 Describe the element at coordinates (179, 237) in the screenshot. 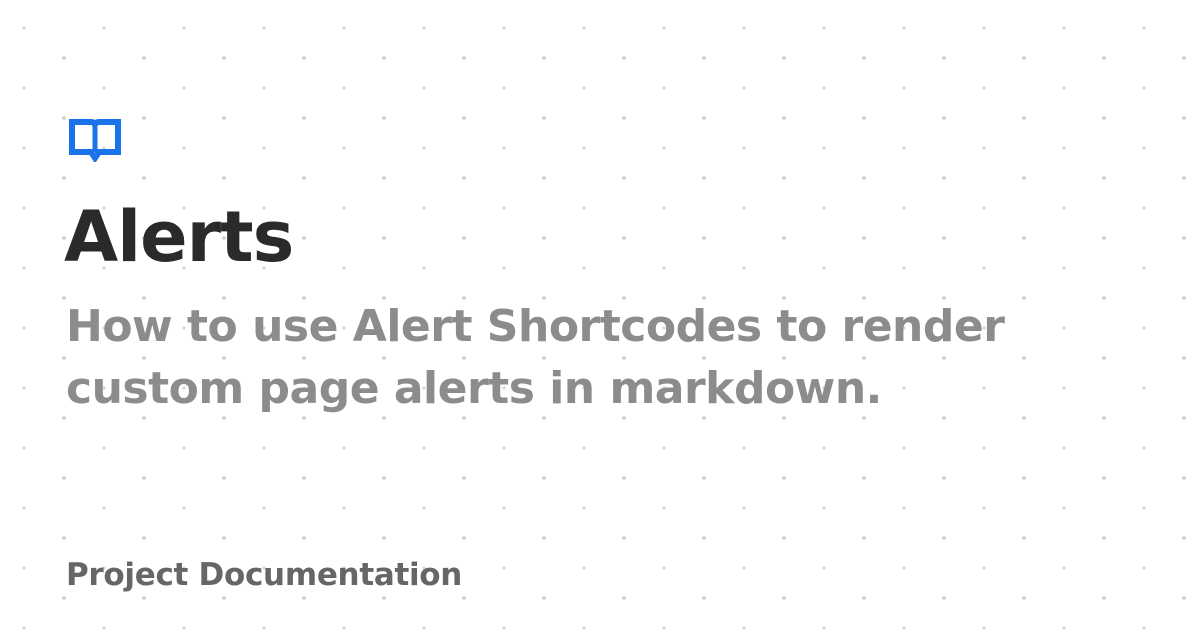

I see `page-title: Alerts` at that location.